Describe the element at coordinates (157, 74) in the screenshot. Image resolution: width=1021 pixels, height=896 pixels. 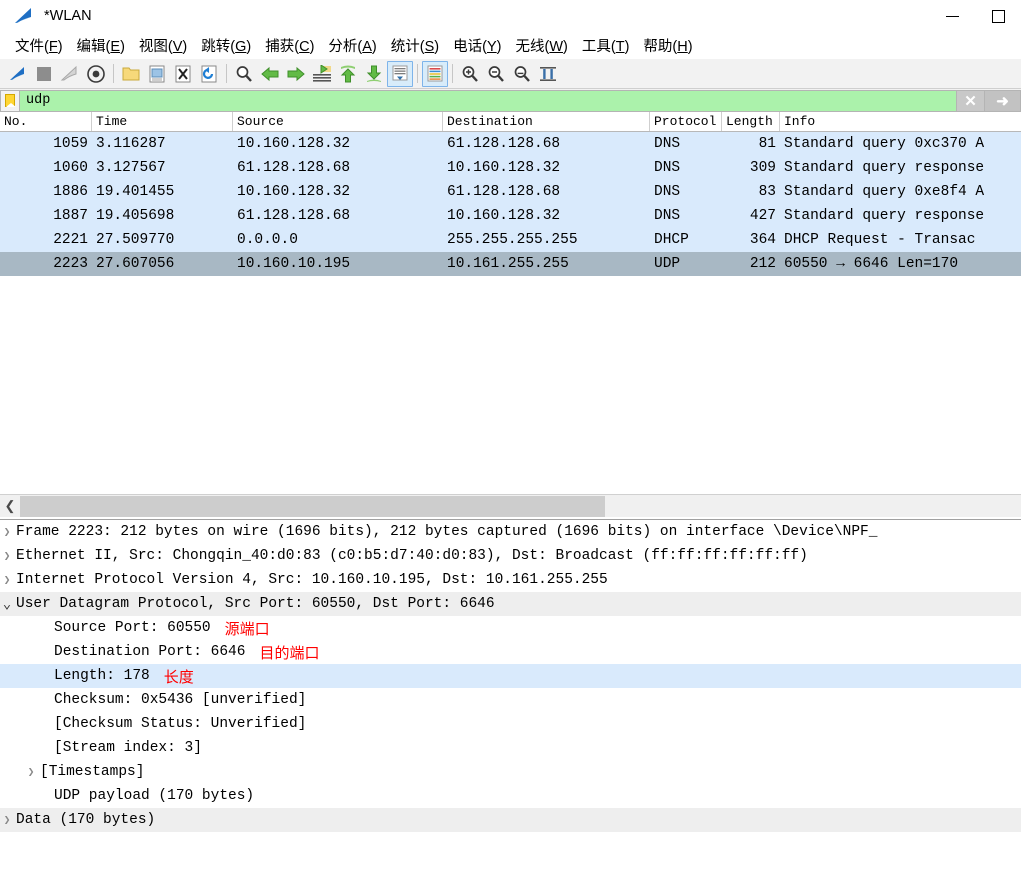
I see `save-file-icon` at that location.